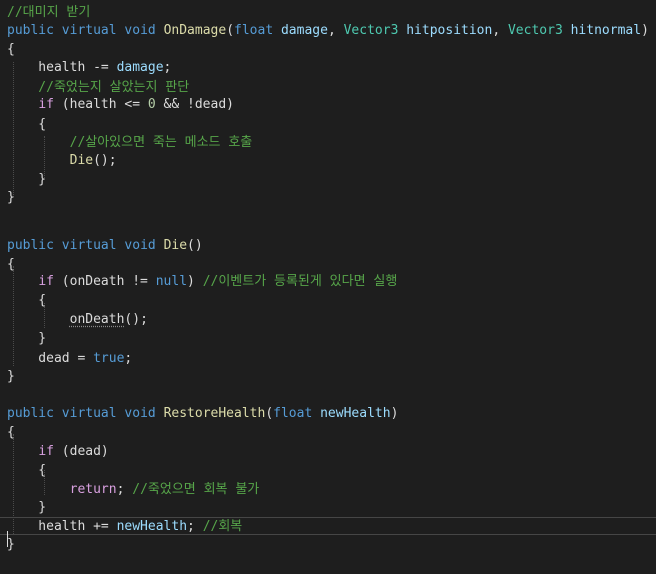 This screenshot has height=574, width=656. Describe the element at coordinates (97, 319) in the screenshot. I see `code-token: onDeath` at that location.